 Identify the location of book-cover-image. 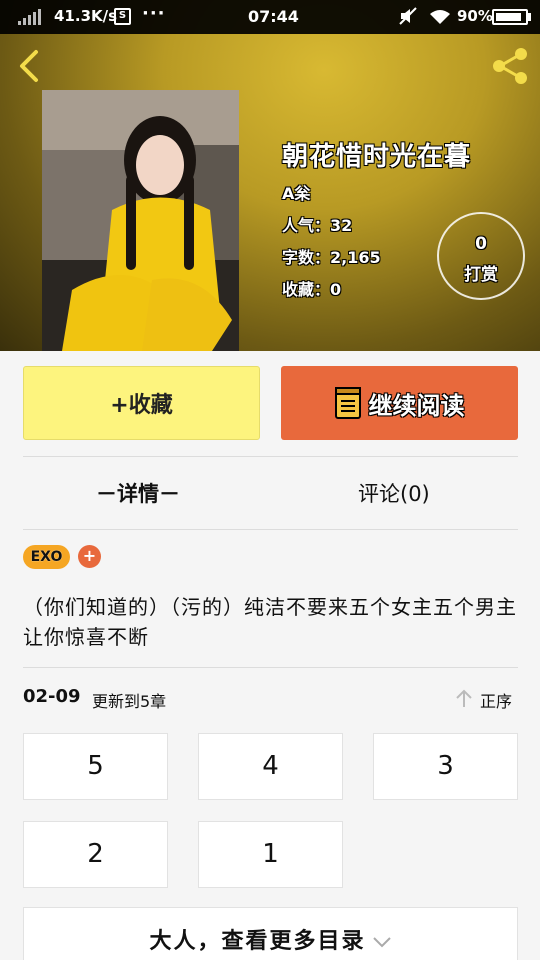
(140, 220).